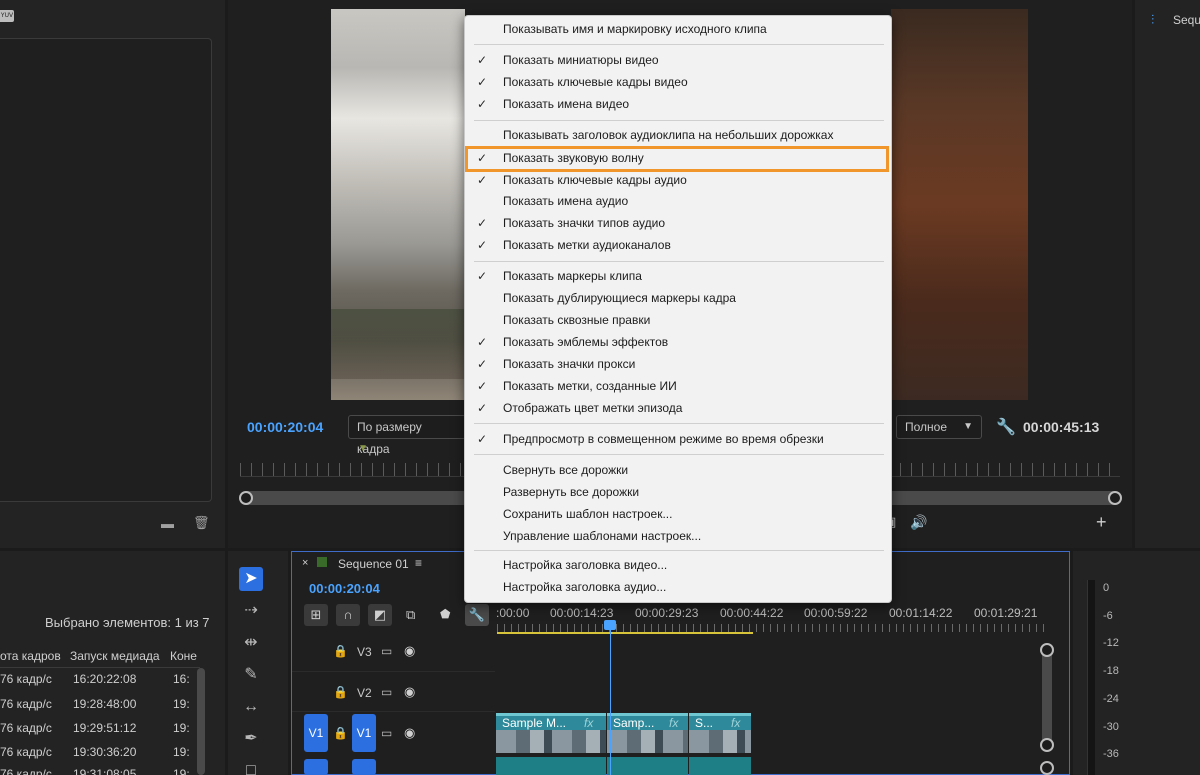 The height and width of the screenshot is (775, 1200). Describe the element at coordinates (610, 625) in the screenshot. I see `playhead-handle` at that location.